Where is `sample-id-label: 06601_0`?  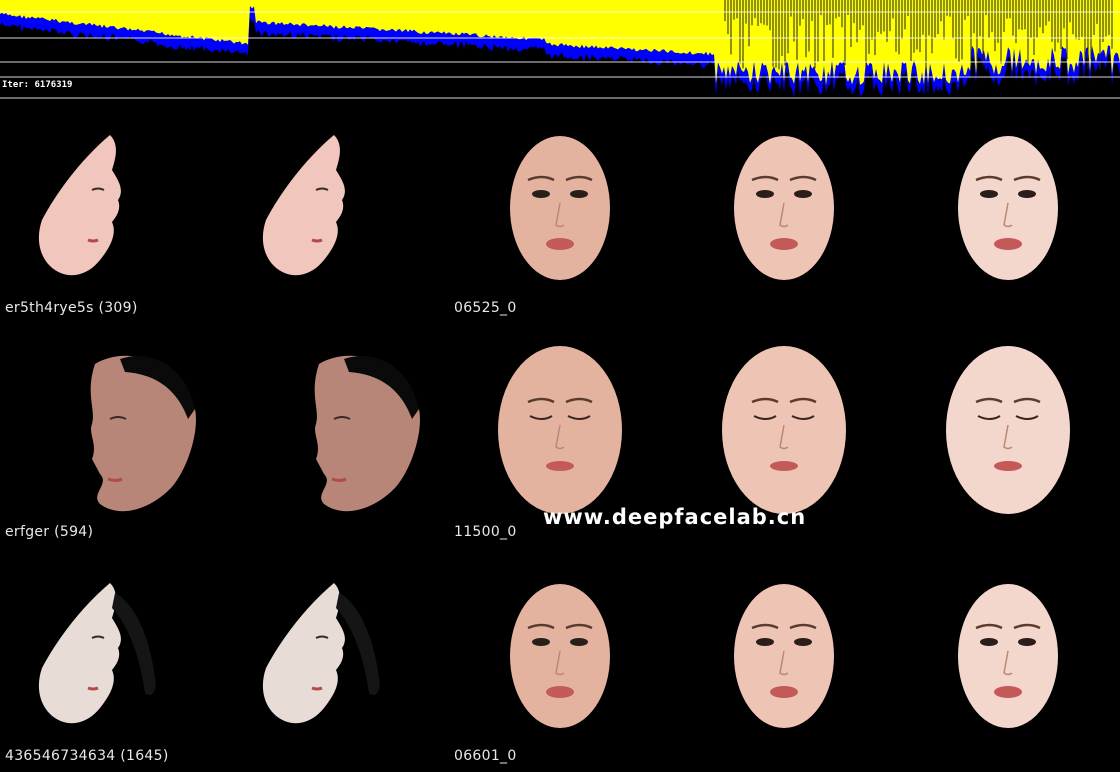
sample-id-label: 06601_0 is located at coordinates (485, 756).